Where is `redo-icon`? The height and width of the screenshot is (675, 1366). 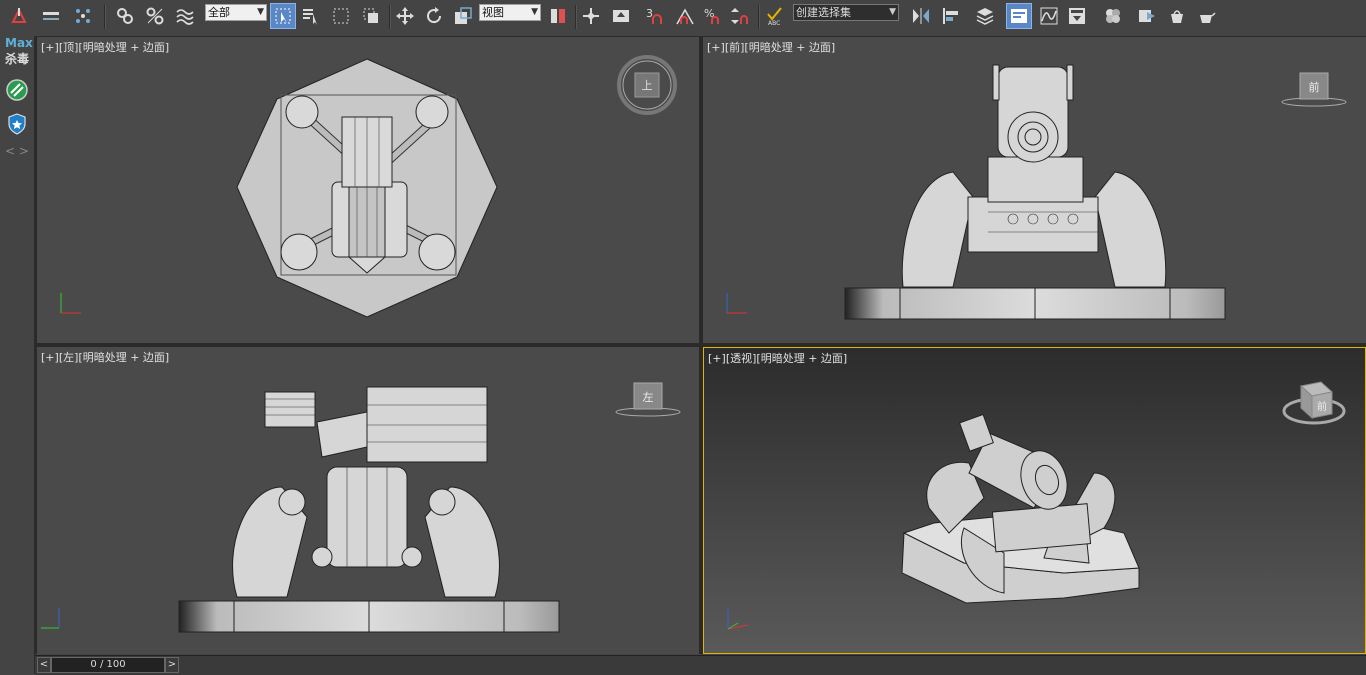
redo-icon is located at coordinates (51, 16).